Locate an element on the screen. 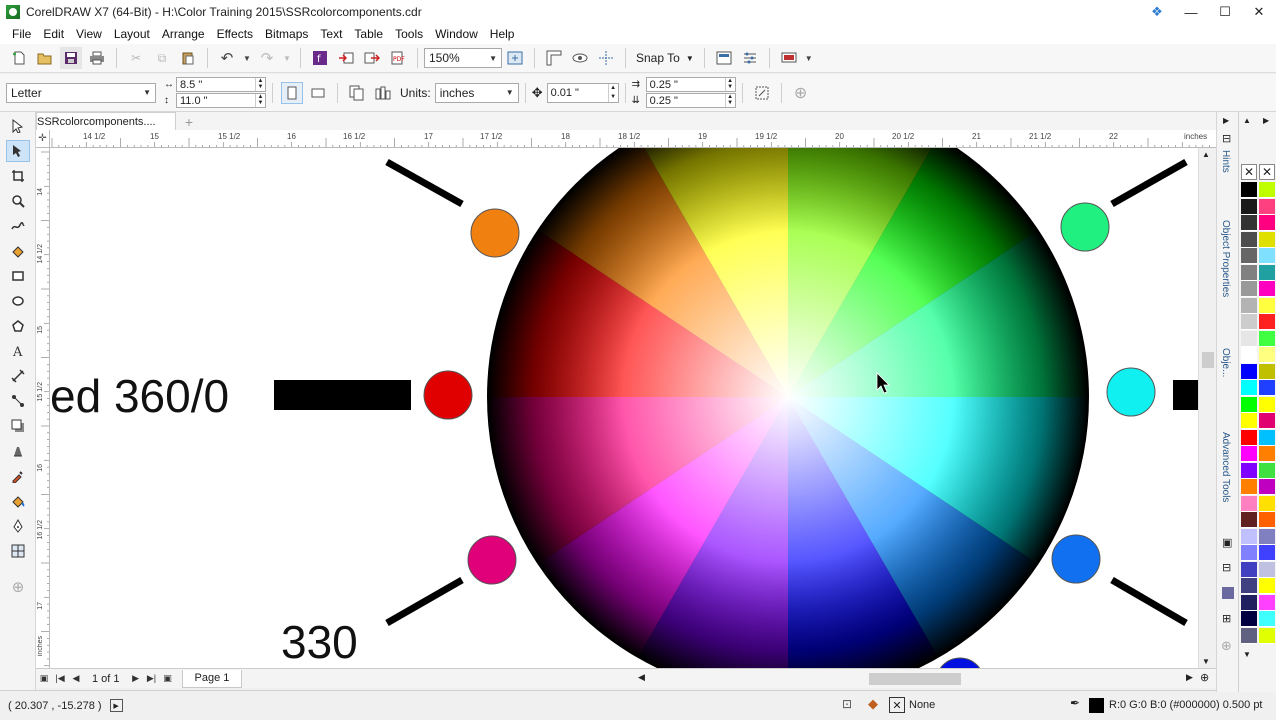 This screenshot has height=720, width=1276. vertical-scrollbar: ▲ ▼ is located at coordinates (1207, 408).